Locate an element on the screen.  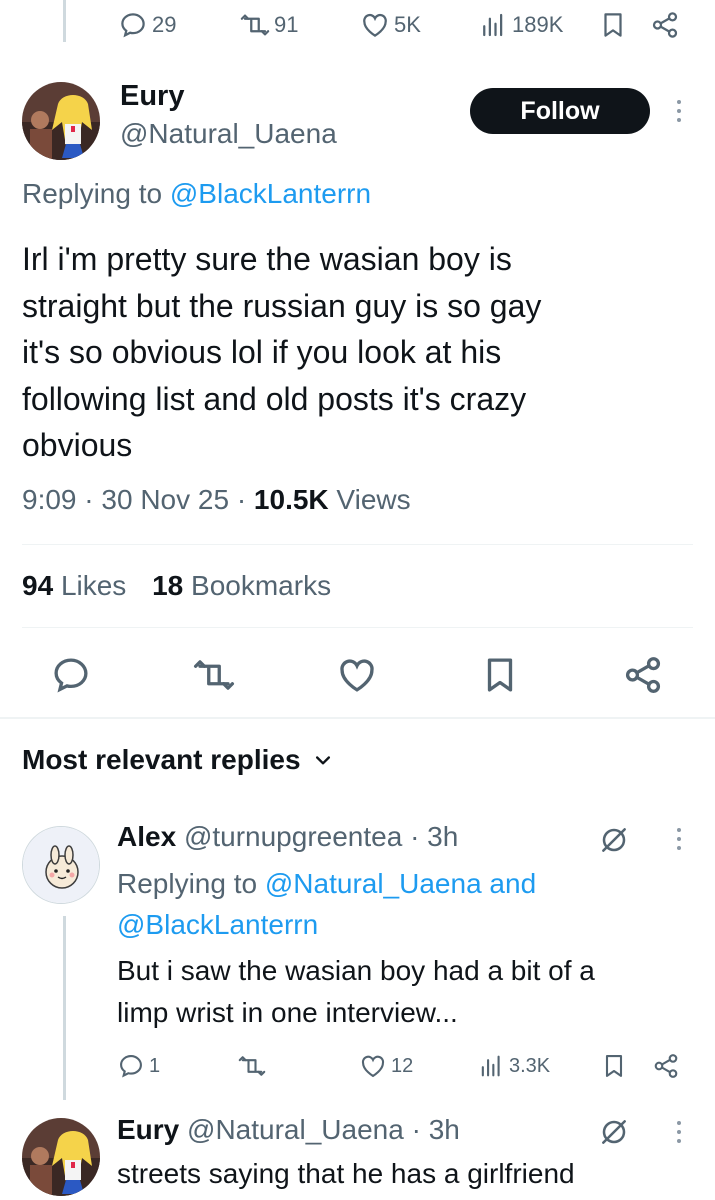
views-label: Views is located at coordinates (373, 499).